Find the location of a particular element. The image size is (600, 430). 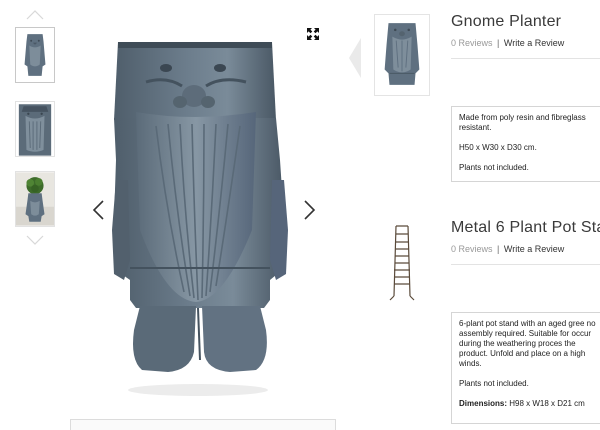

dimensions-value: H98 x W18 x D21 cm is located at coordinates (547, 403).